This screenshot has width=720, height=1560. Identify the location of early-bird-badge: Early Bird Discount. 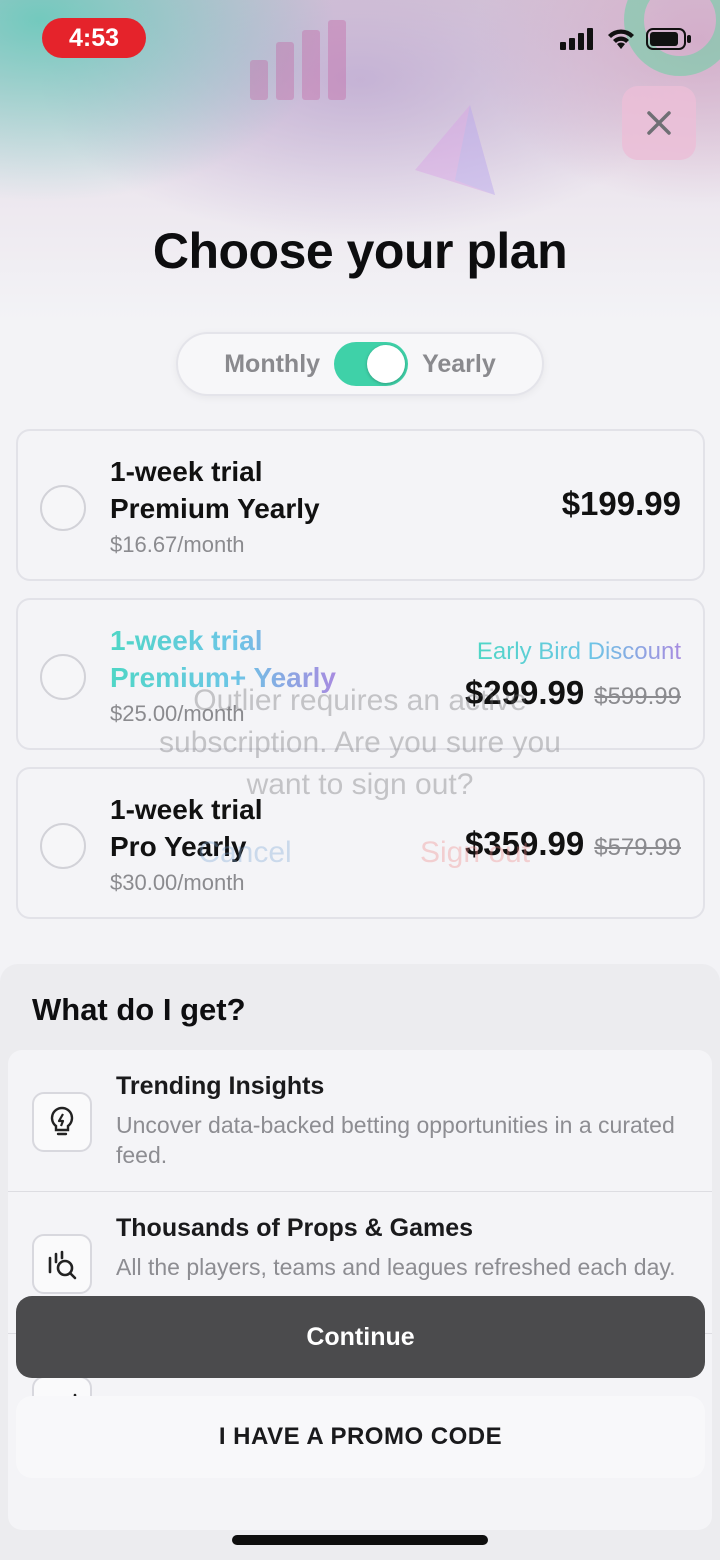
(578, 651).